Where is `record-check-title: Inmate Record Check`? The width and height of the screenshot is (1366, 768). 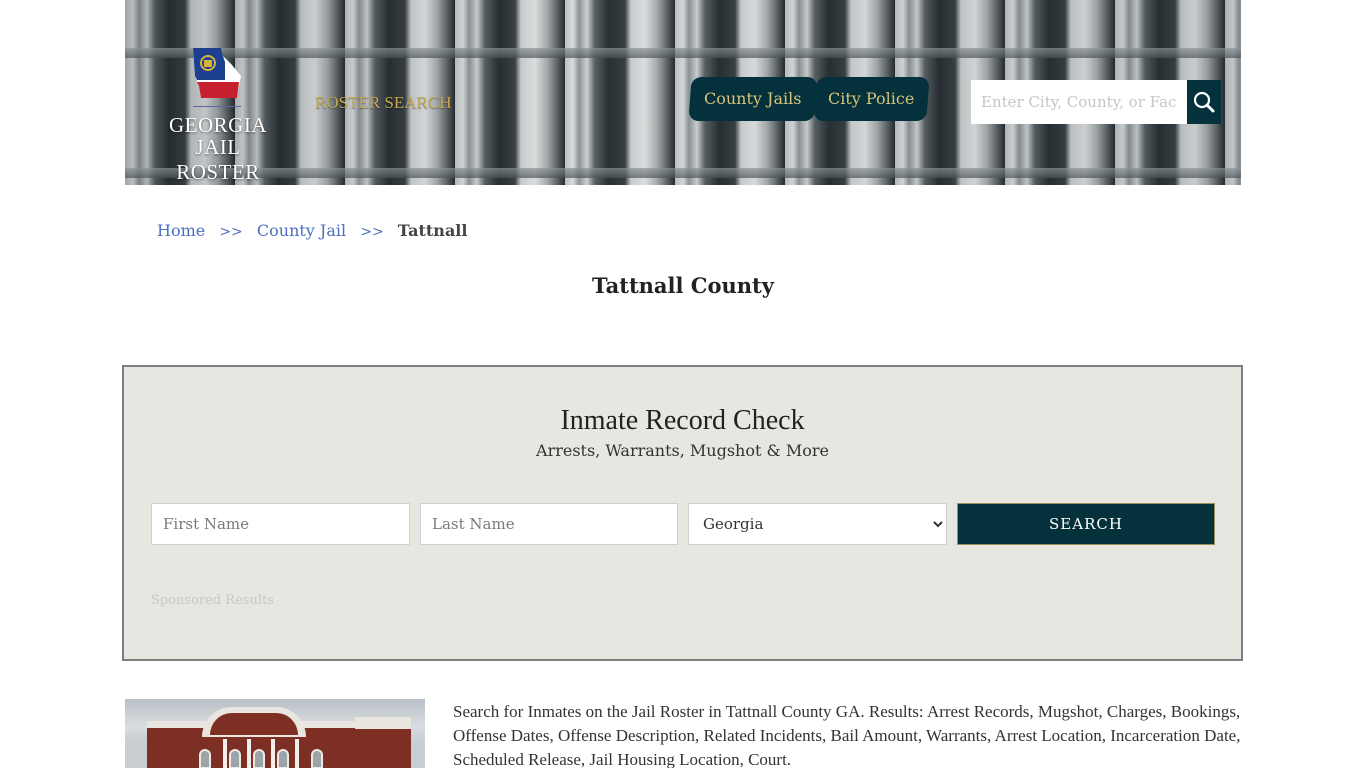 record-check-title: Inmate Record Check is located at coordinates (682, 420).